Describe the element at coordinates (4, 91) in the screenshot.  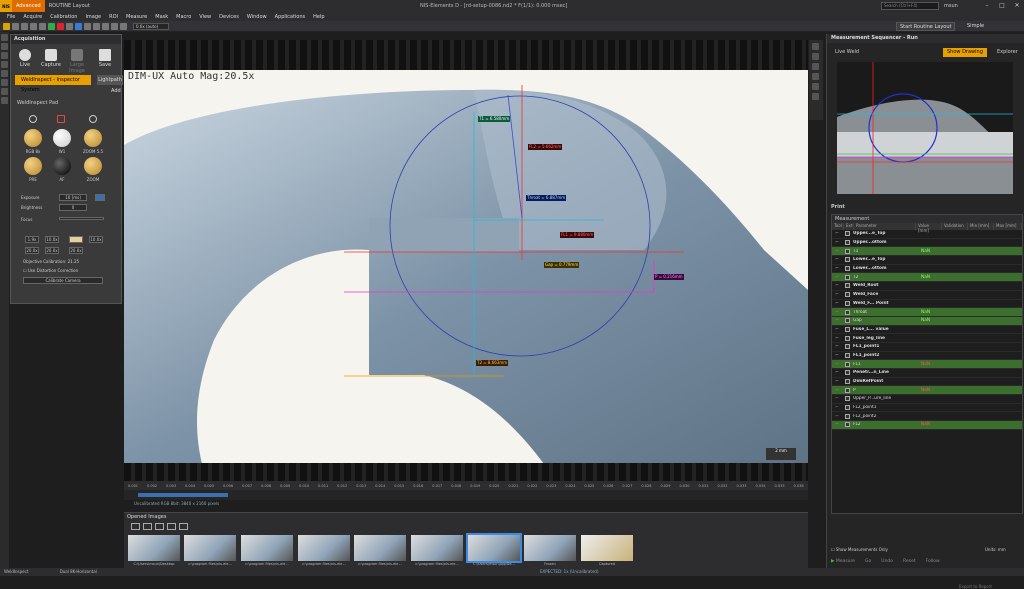
I see `dock-layers-icon` at that location.